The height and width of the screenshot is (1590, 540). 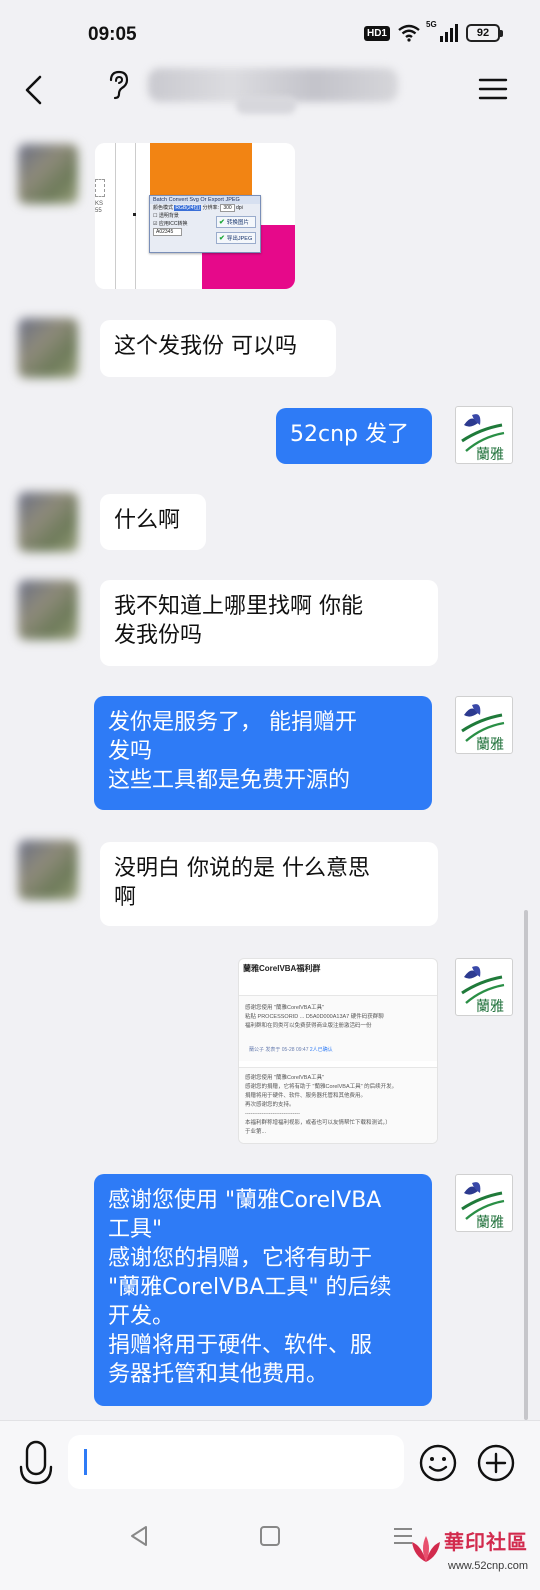 I want to click on dialog-title: Batch Convert Svg Or Export JPEG, so click(x=205, y=200).